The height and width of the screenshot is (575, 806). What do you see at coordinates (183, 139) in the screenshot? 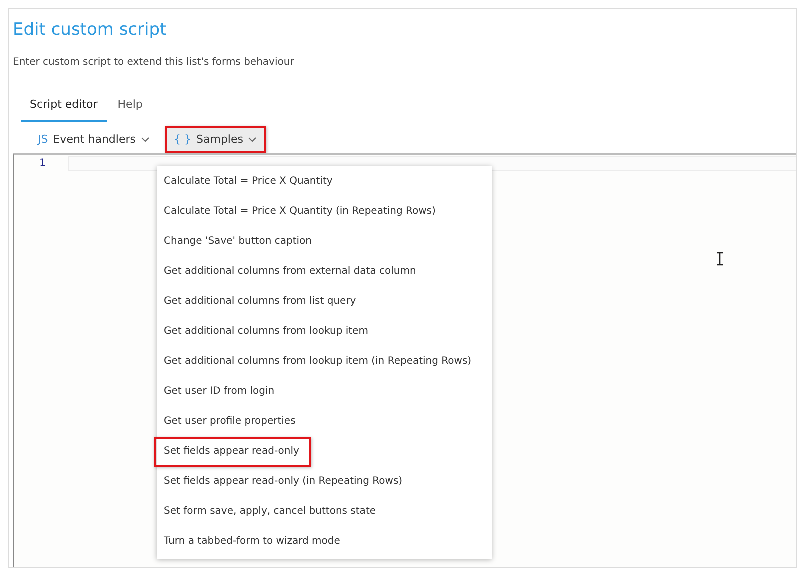
I see `script-icon: { }` at bounding box center [183, 139].